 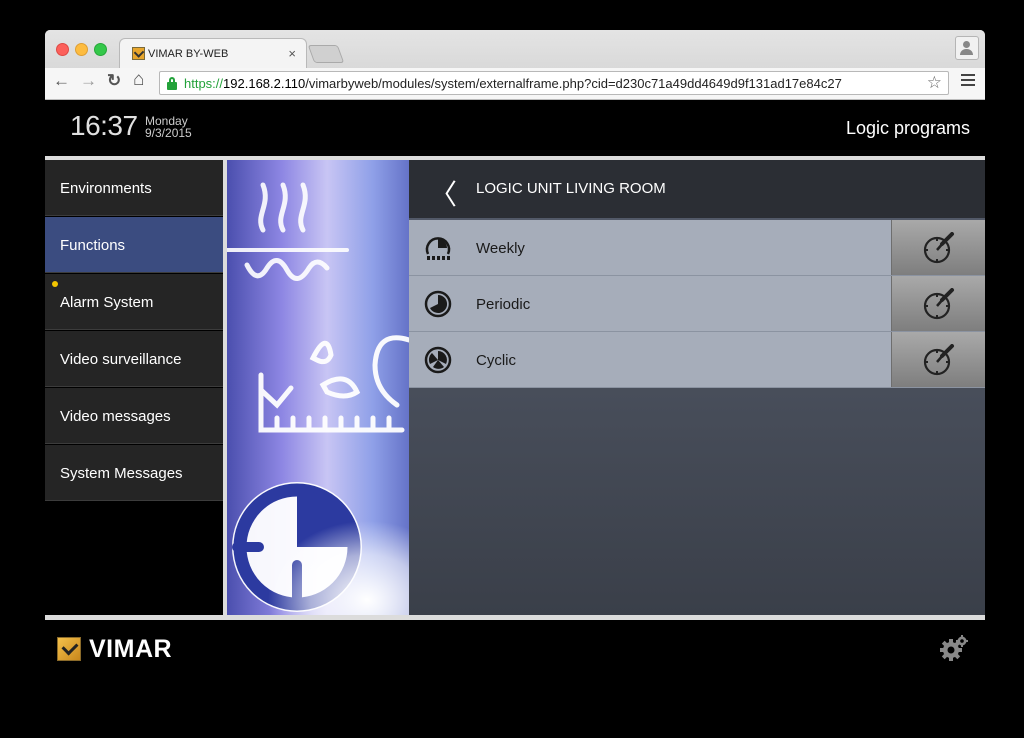 What do you see at coordinates (326, 54) in the screenshot?
I see `new-tab-button` at bounding box center [326, 54].